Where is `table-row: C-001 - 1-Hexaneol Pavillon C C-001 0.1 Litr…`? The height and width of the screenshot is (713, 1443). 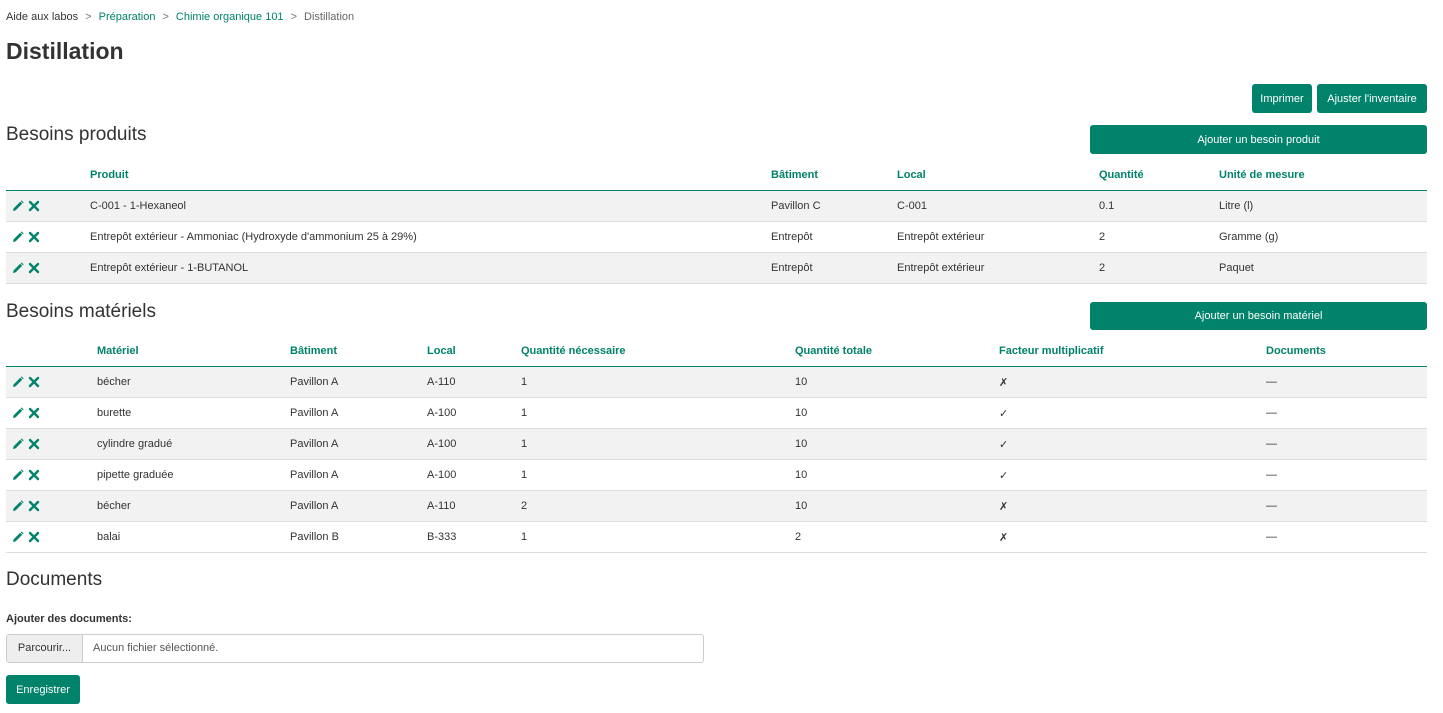
table-row: C-001 - 1-Hexaneol Pavillon C C-001 0.1 Litr… is located at coordinates (716, 206).